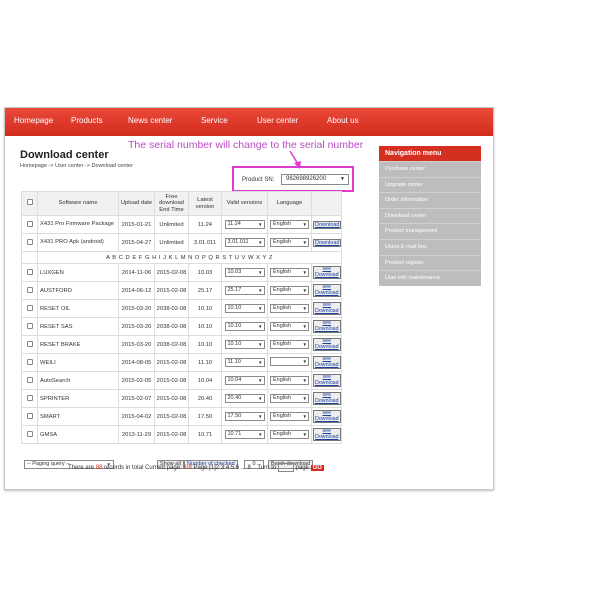 The image size is (600, 600). Describe the element at coordinates (136, 290) in the screenshot. I see `upload-date: 2014-06-12` at that location.